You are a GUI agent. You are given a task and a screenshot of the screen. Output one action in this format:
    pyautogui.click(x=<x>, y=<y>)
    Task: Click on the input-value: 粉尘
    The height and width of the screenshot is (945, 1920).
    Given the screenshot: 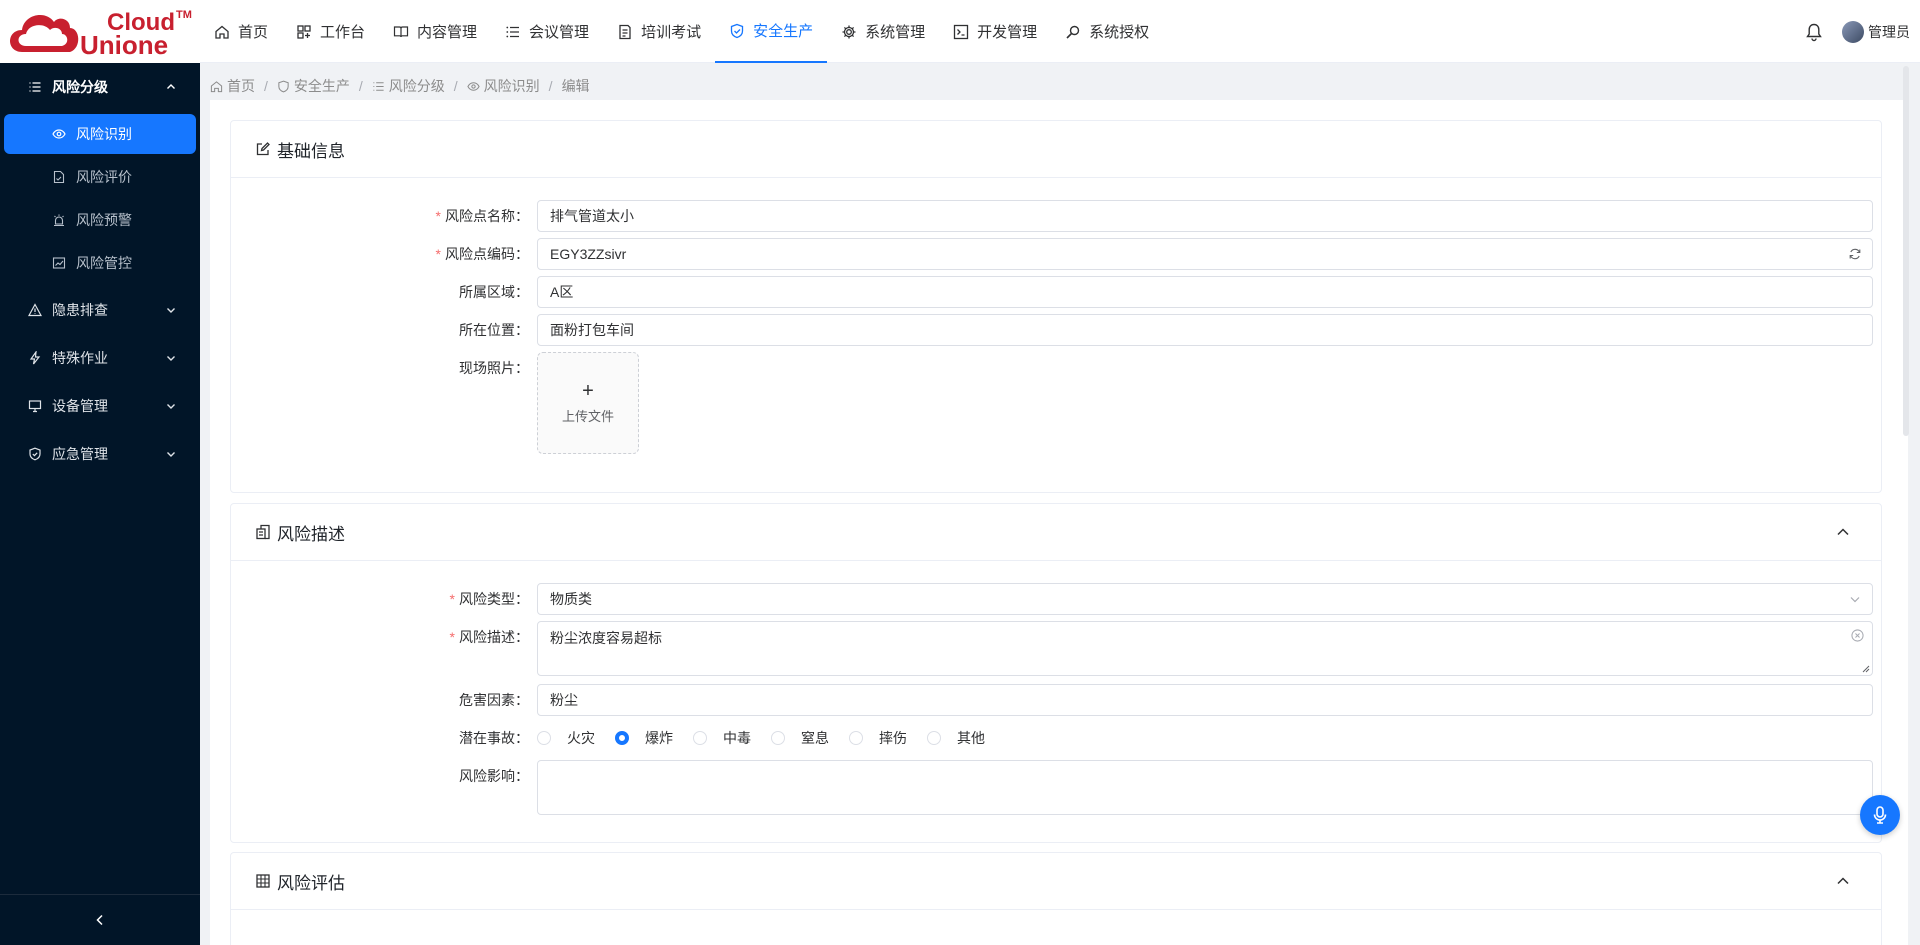 What is the action you would take?
    pyautogui.click(x=564, y=700)
    